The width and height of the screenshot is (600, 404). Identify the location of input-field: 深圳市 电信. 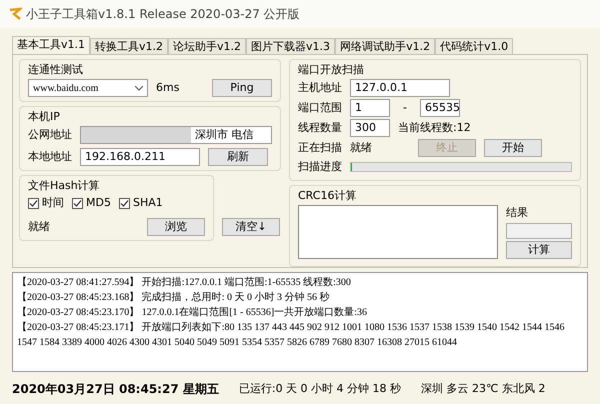
(176, 135).